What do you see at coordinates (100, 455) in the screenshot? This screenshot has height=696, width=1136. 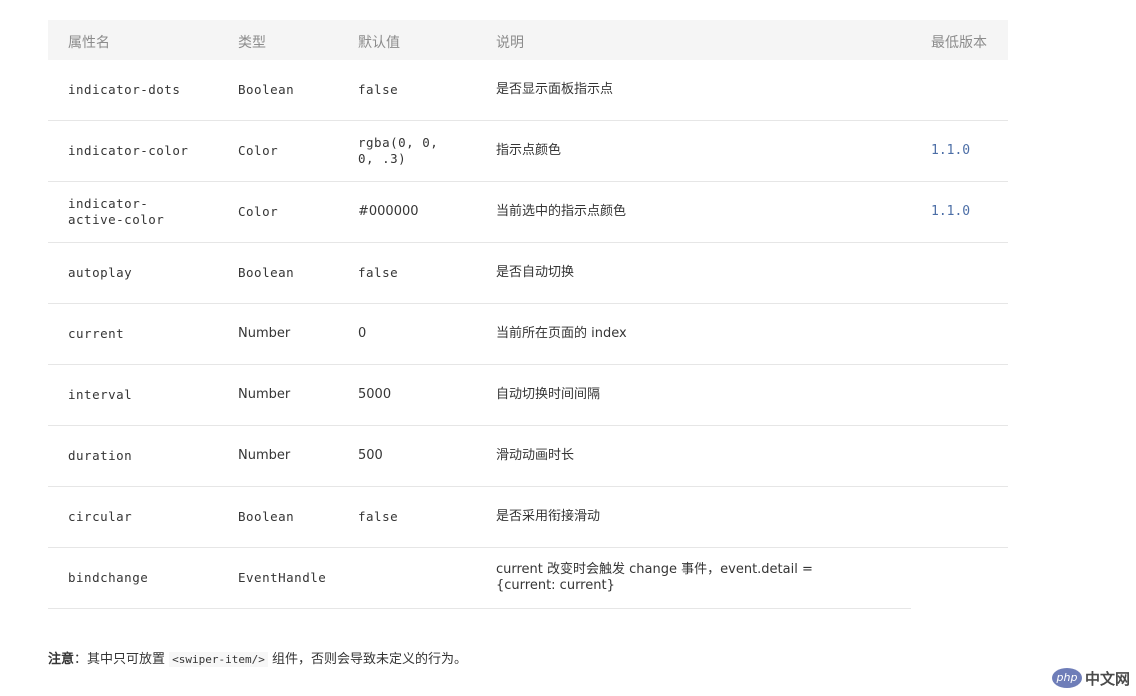 I see `cell-name: duration` at bounding box center [100, 455].